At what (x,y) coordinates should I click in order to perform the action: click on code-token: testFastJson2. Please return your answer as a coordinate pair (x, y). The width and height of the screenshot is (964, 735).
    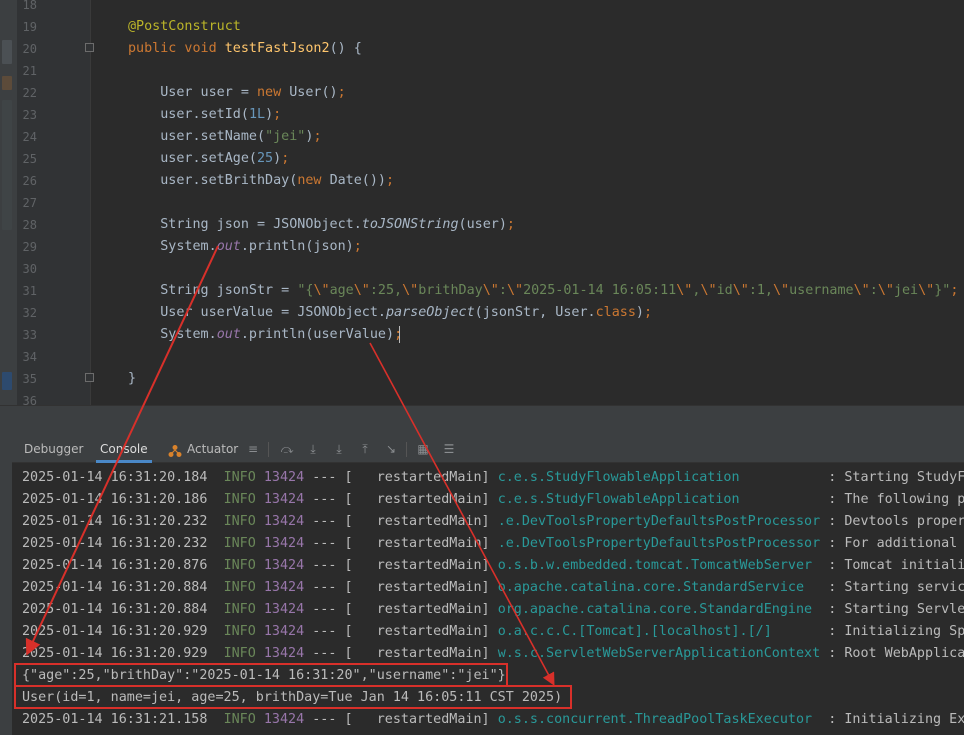
    Looking at the image, I should click on (277, 48).